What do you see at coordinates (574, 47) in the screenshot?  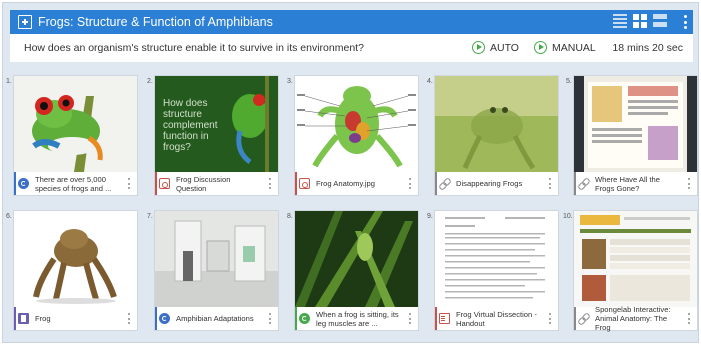 I see `manual-label: MANUAL` at bounding box center [574, 47].